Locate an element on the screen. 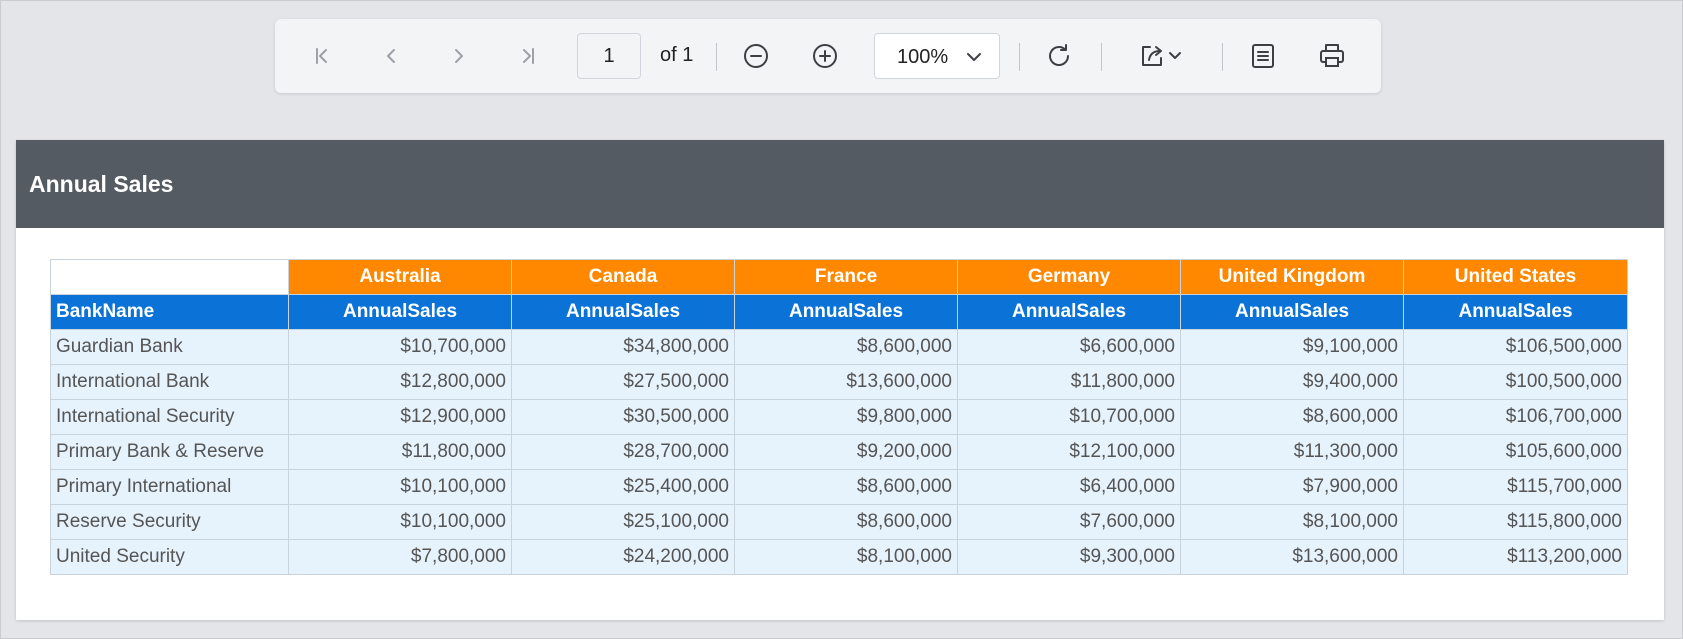  page-number-input is located at coordinates (609, 56).